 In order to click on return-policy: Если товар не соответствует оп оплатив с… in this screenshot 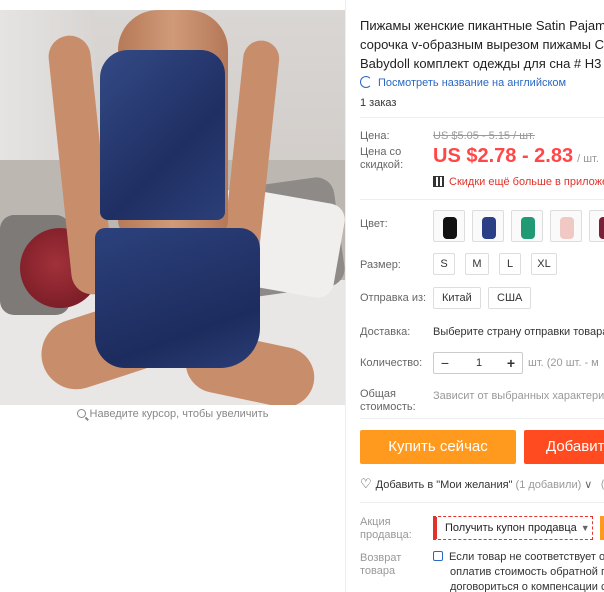, I will do `click(518, 571)`.